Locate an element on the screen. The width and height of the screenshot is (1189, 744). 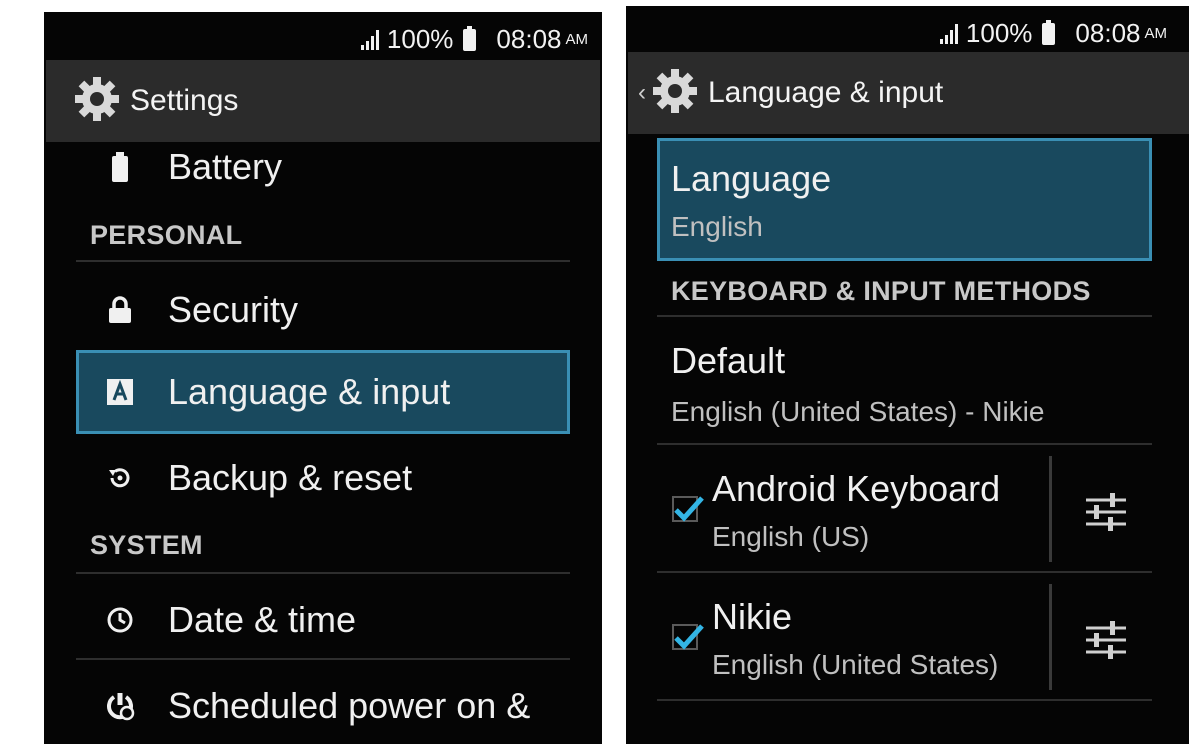
clock-icon is located at coordinates (120, 620).